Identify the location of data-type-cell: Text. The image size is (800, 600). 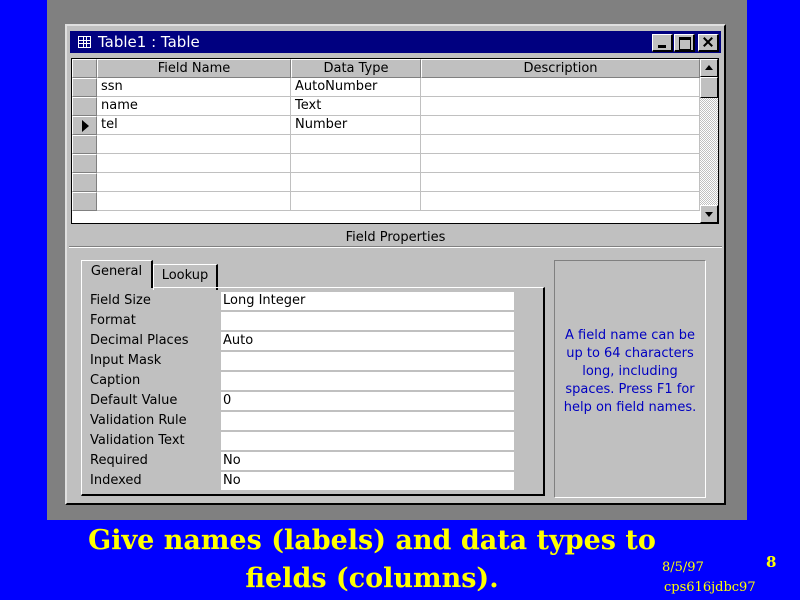
(356, 106).